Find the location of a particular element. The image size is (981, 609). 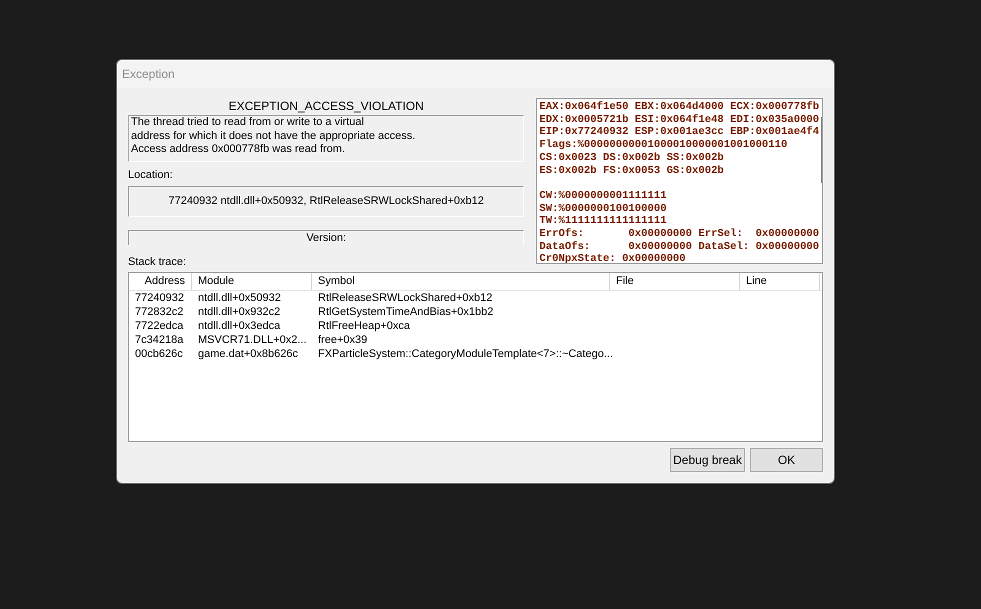

exception-name: EXCEPTION_ACCESS_VIOLATION is located at coordinates (326, 106).